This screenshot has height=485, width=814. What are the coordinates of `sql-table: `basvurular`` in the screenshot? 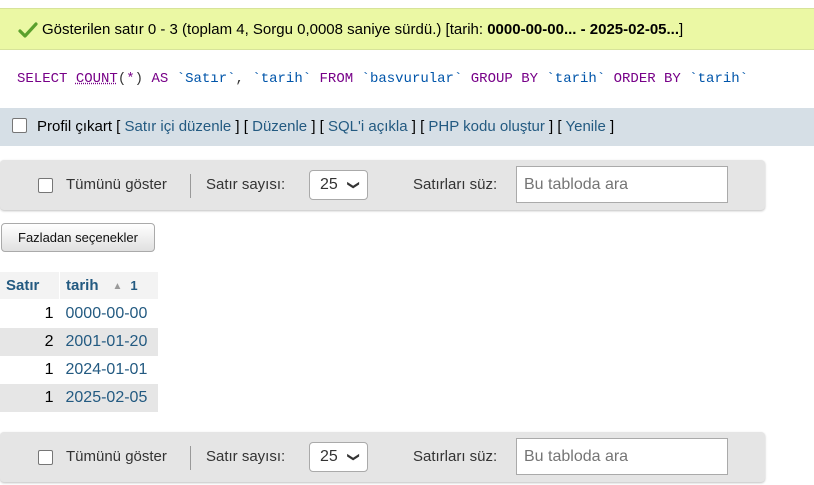 It's located at (412, 79).